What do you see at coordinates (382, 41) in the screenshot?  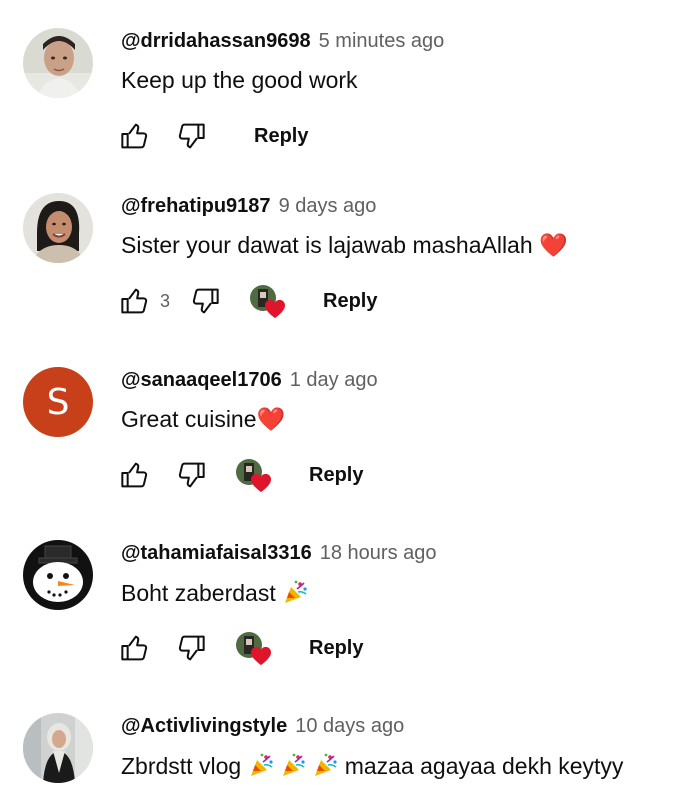 I see `comment-timestamp: 5 minutes ago` at bounding box center [382, 41].